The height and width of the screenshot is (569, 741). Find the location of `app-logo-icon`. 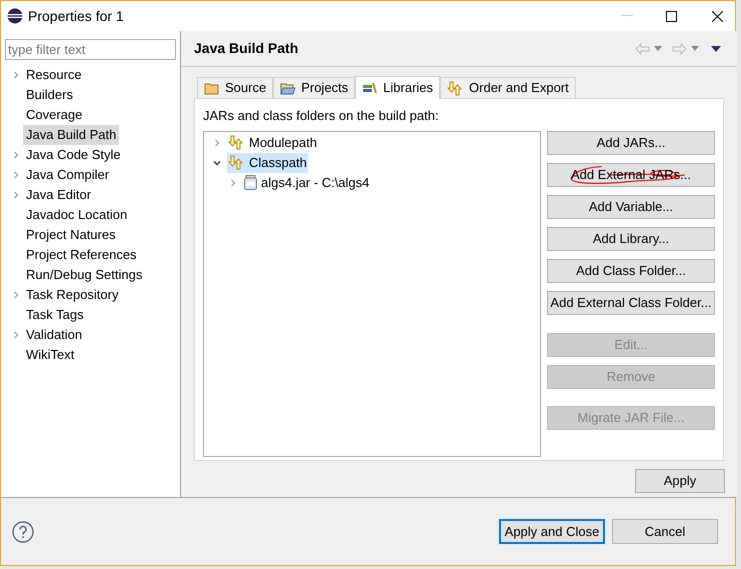

app-logo-icon is located at coordinates (15, 16).